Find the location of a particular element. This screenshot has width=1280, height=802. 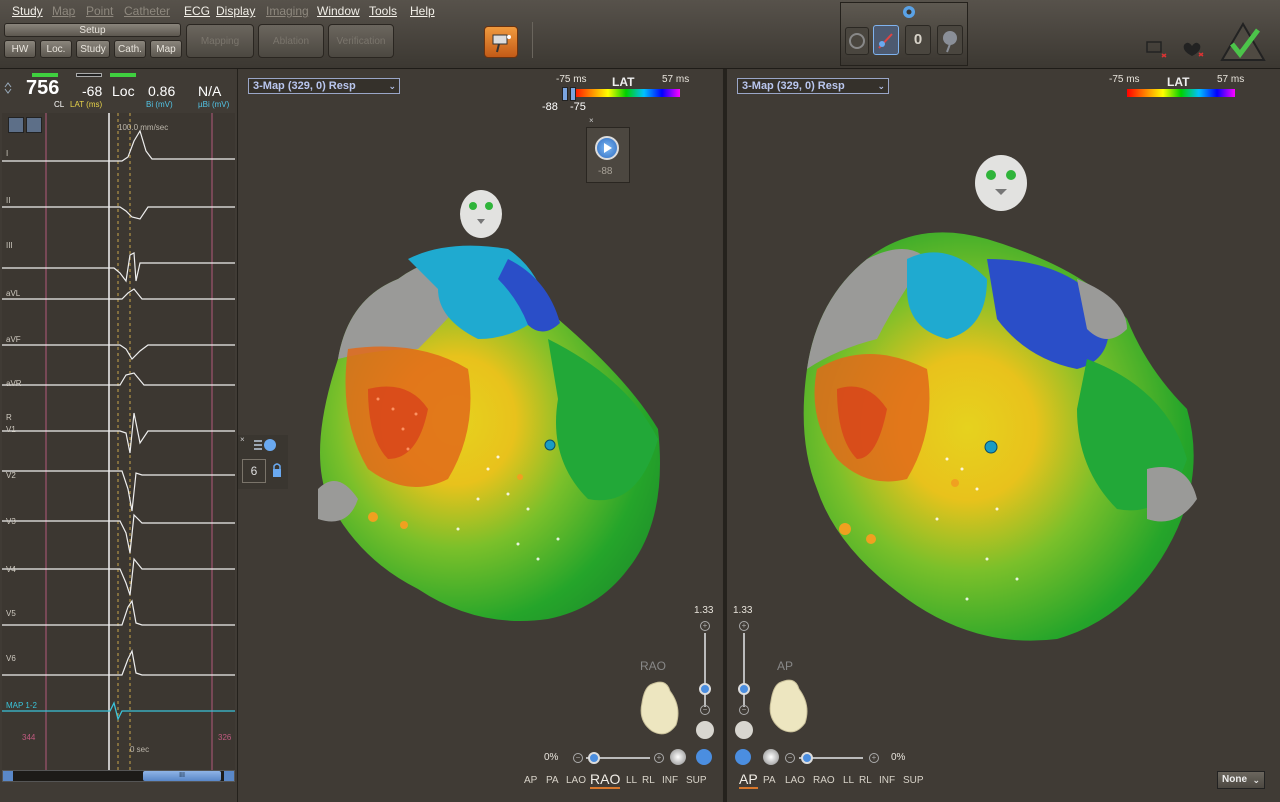

gear-icon is located at coordinates (909, 14).